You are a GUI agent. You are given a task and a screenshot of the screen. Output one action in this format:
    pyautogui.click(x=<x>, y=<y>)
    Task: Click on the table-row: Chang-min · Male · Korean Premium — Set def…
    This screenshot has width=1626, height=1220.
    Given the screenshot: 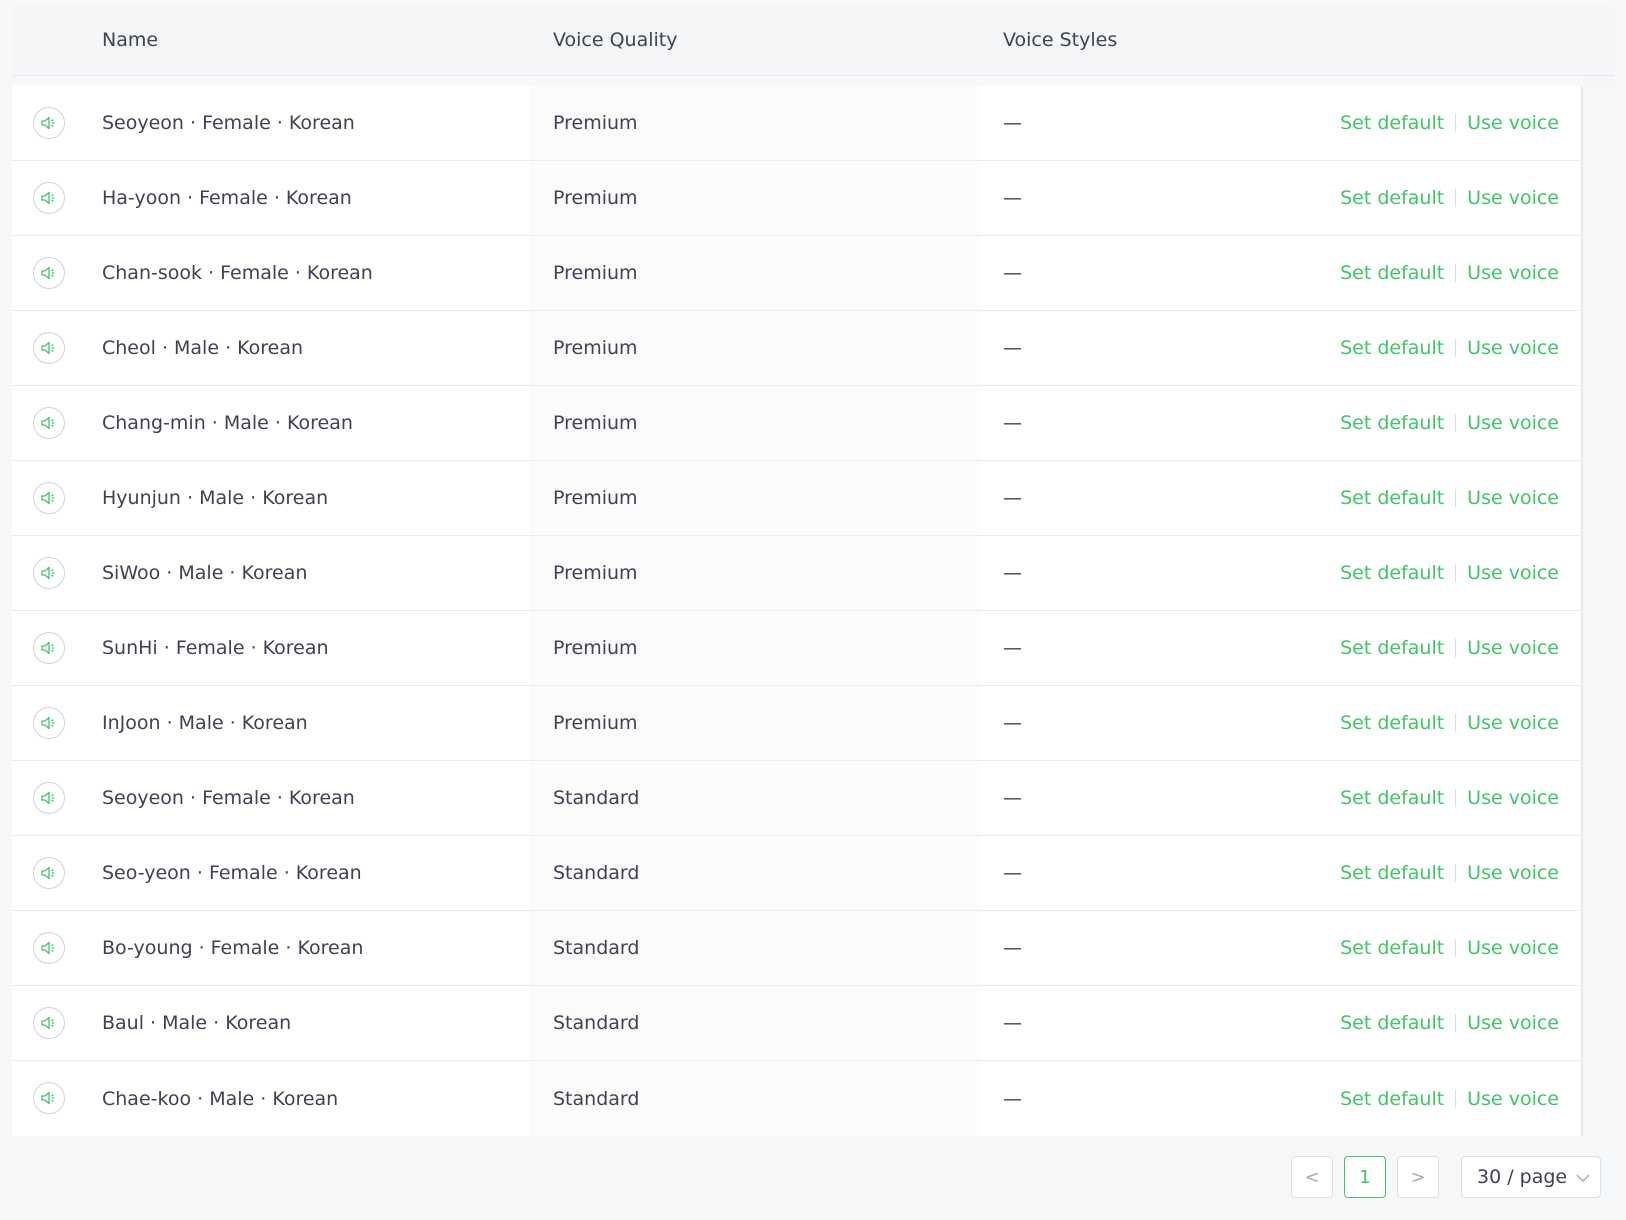 What is the action you would take?
    pyautogui.click(x=796, y=423)
    